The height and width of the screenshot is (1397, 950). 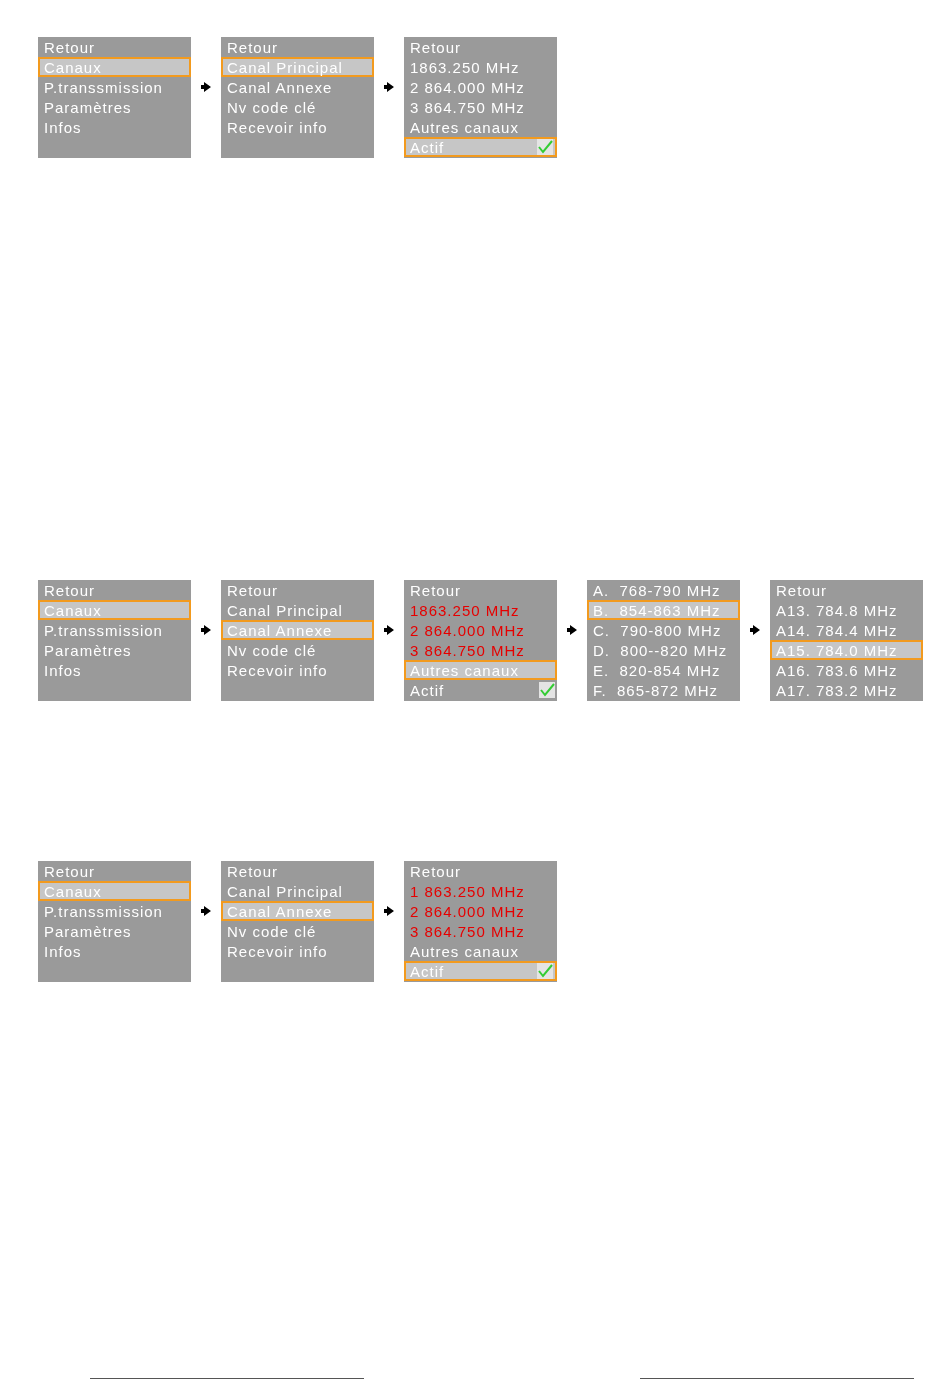 I want to click on menu-item: A. 768-790 MHz, so click(x=663, y=590).